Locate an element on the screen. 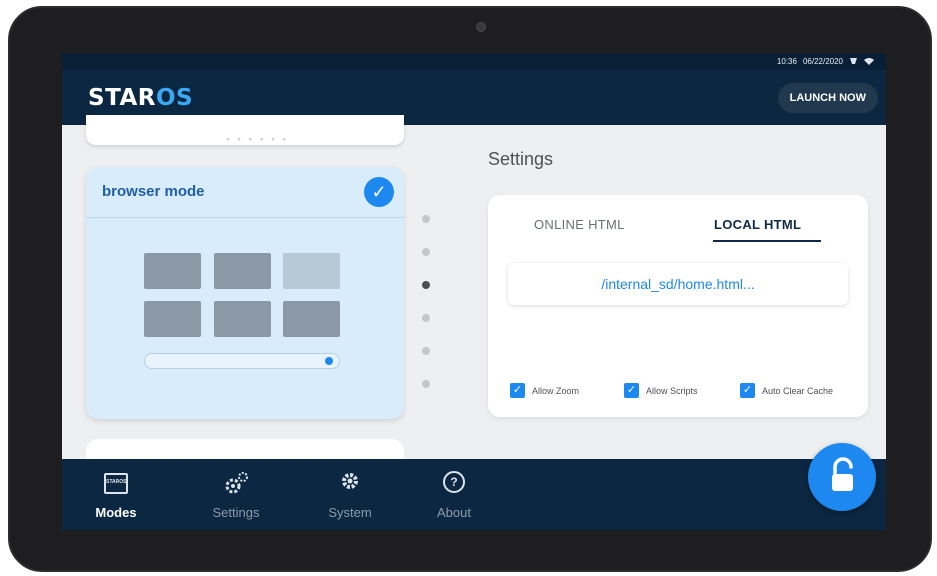  selected-check-icon: ✓ is located at coordinates (379, 192).